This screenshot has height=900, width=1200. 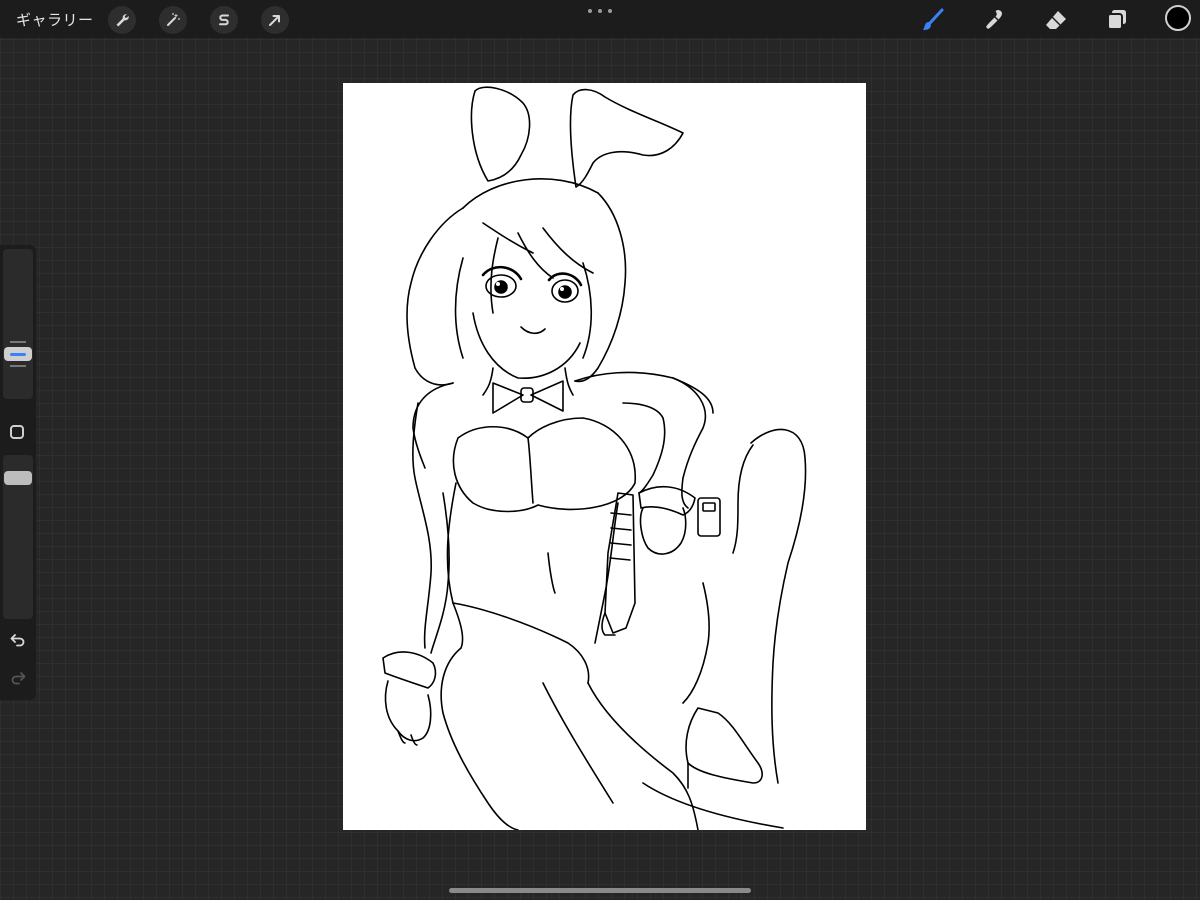 I want to click on undo-button, so click(x=18, y=640).